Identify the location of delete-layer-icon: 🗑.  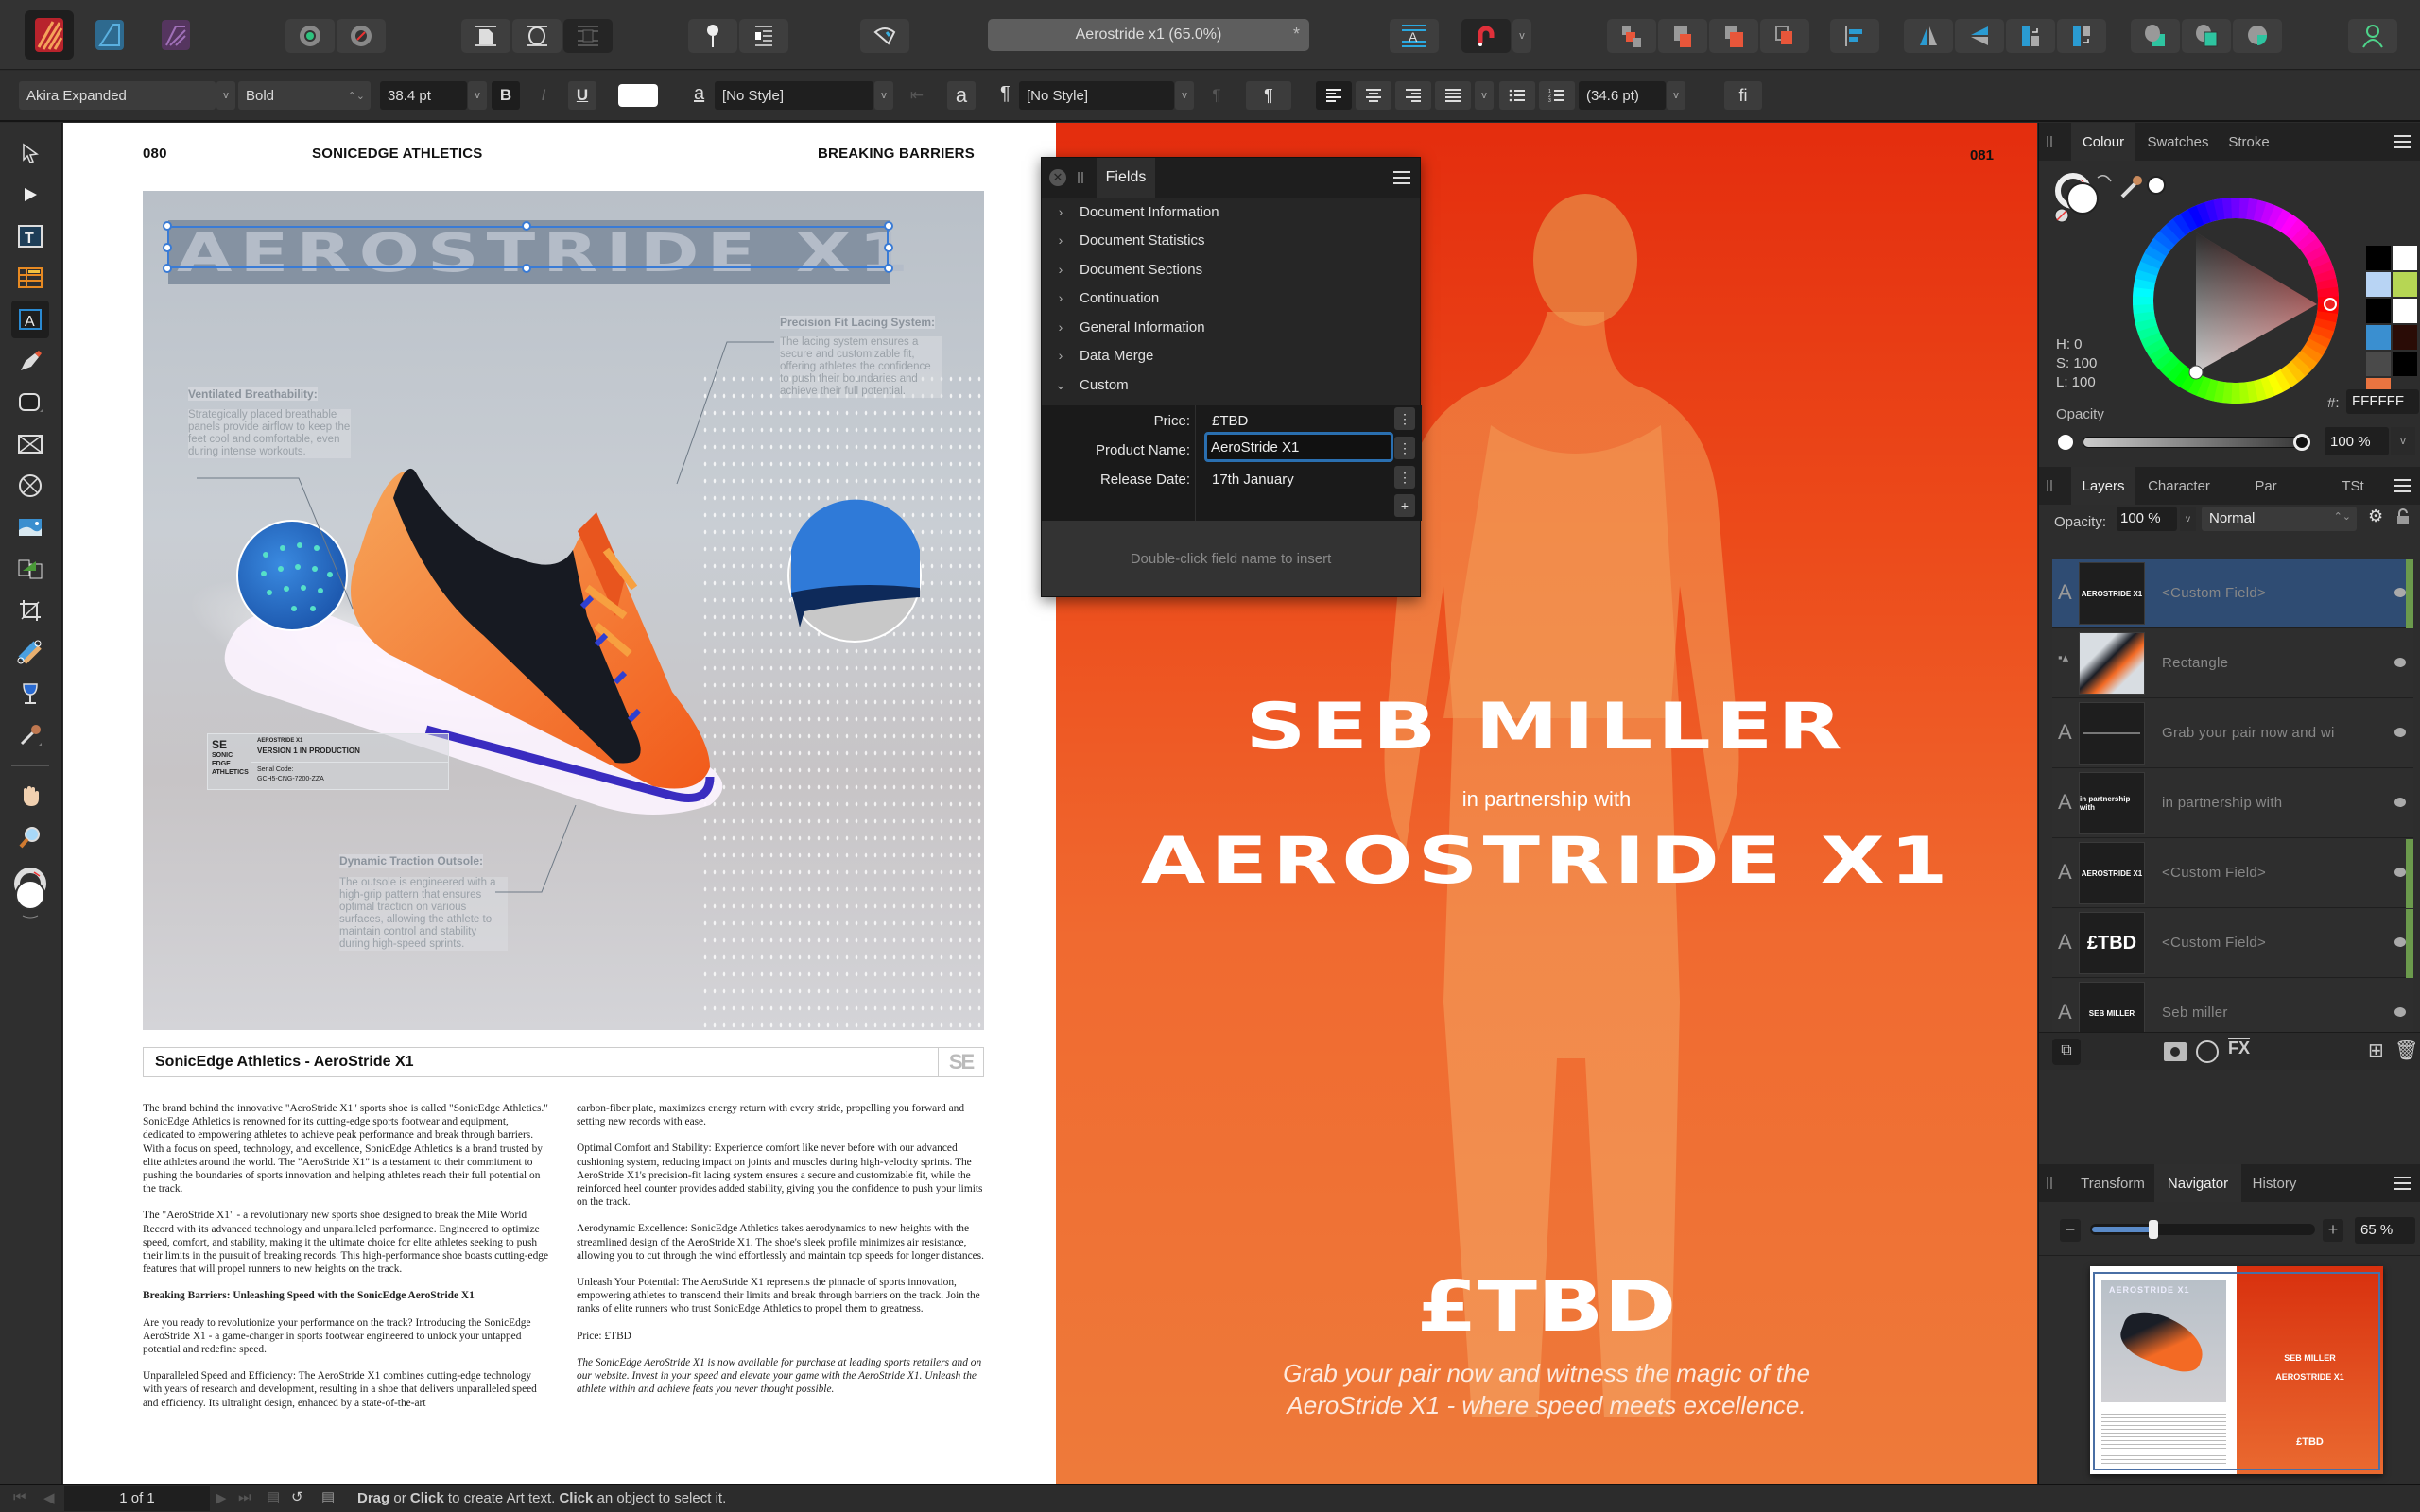
(2406, 1050).